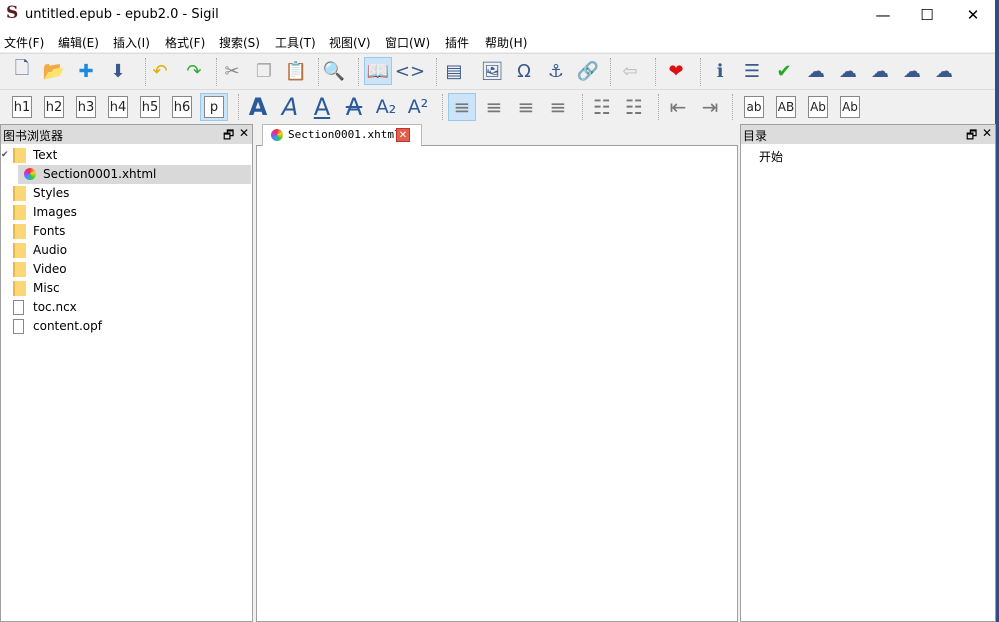 The width and height of the screenshot is (999, 622). Describe the element at coordinates (322, 107) in the screenshot. I see `underline-icon: A` at that location.